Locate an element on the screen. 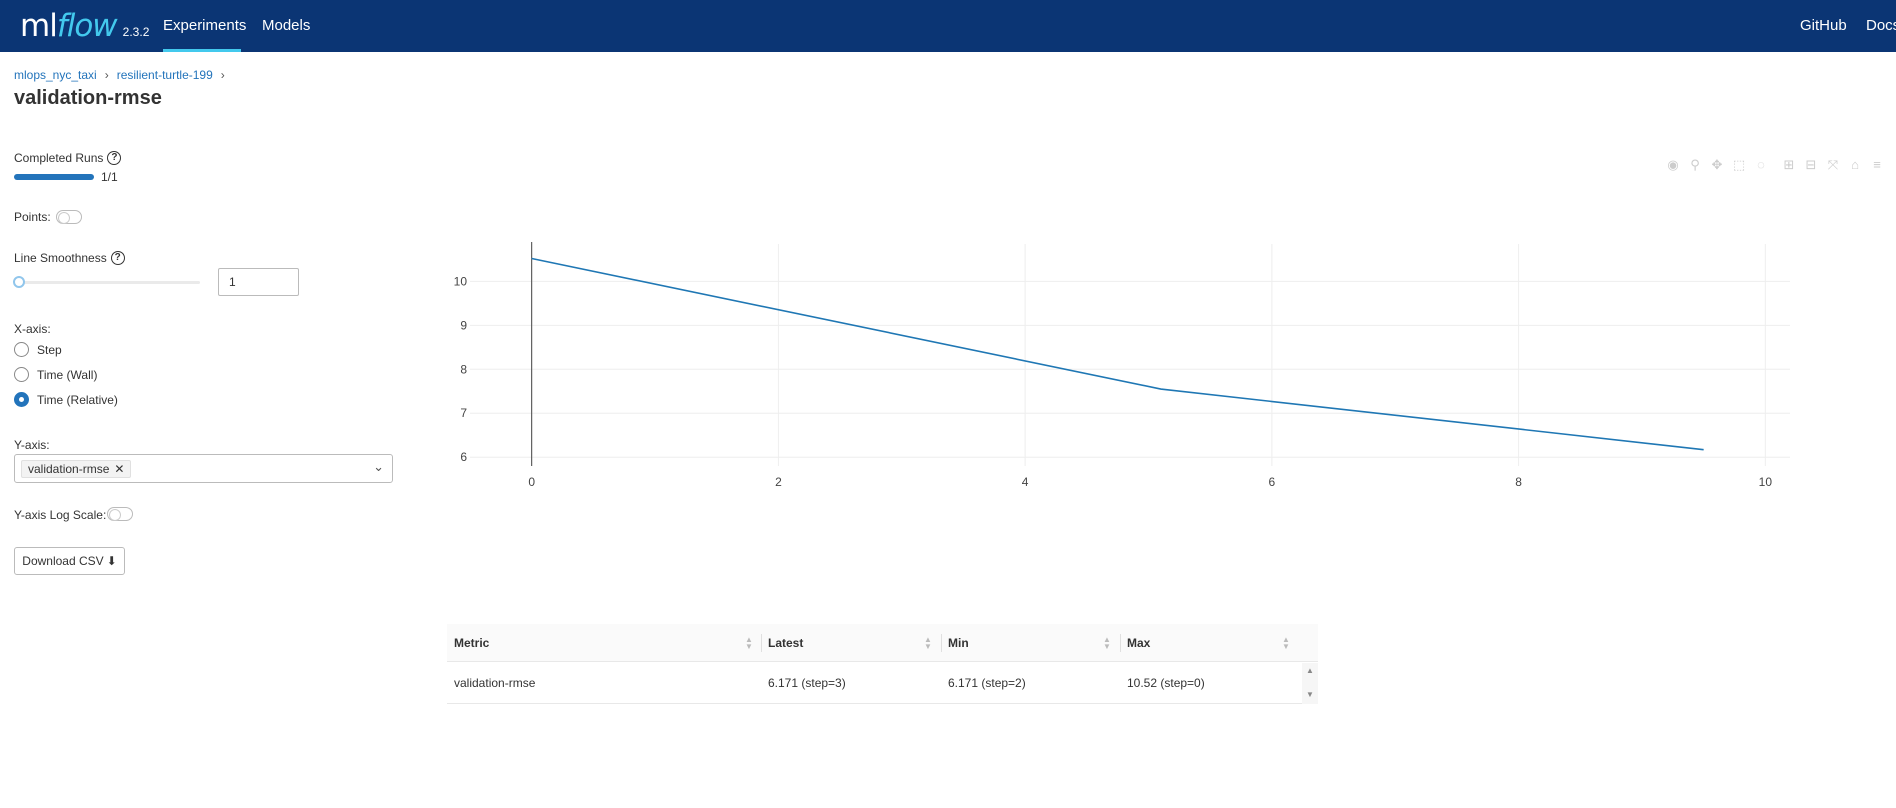 The height and width of the screenshot is (808, 1896). logo-ml-text: ml is located at coordinates (39, 26).